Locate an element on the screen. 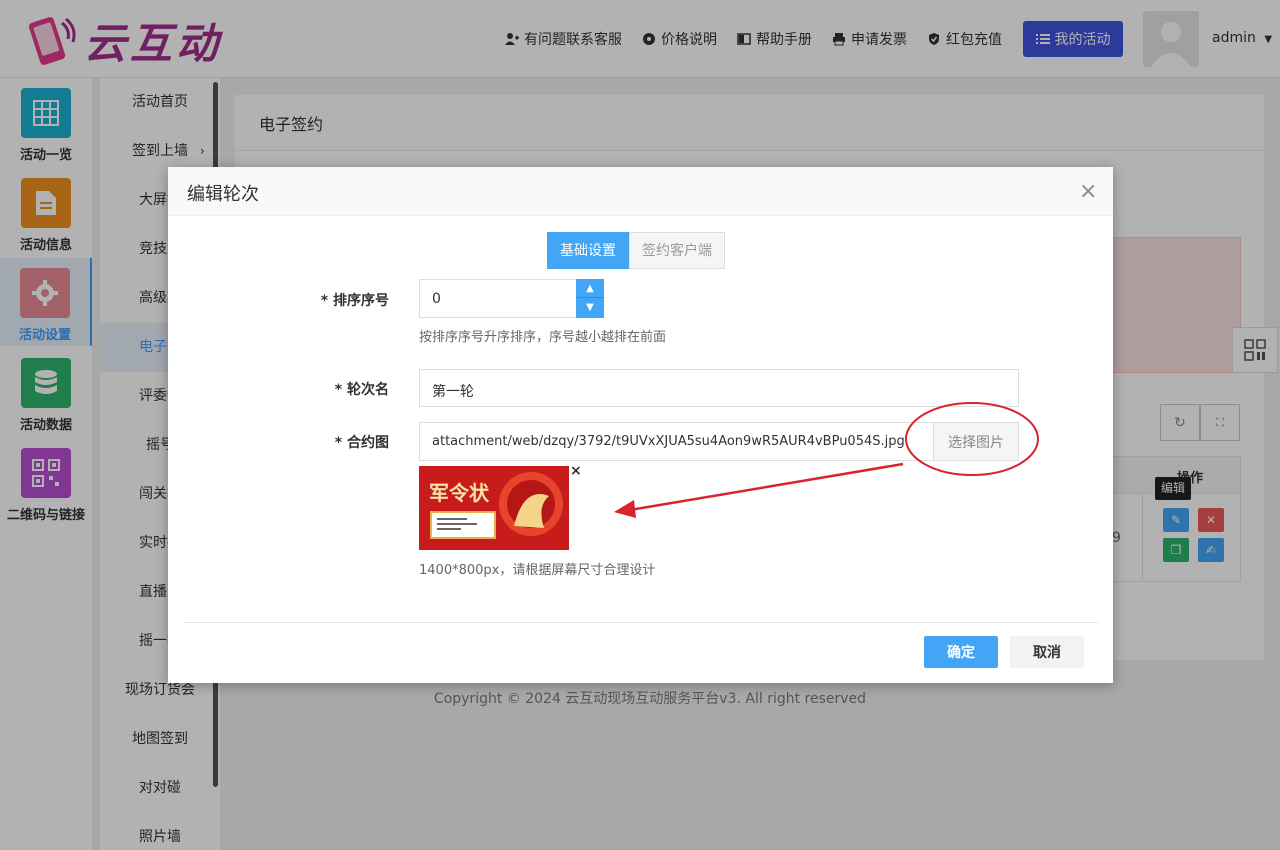 The image size is (1280, 850). tab-basic-settings: 基础设置 is located at coordinates (588, 250).